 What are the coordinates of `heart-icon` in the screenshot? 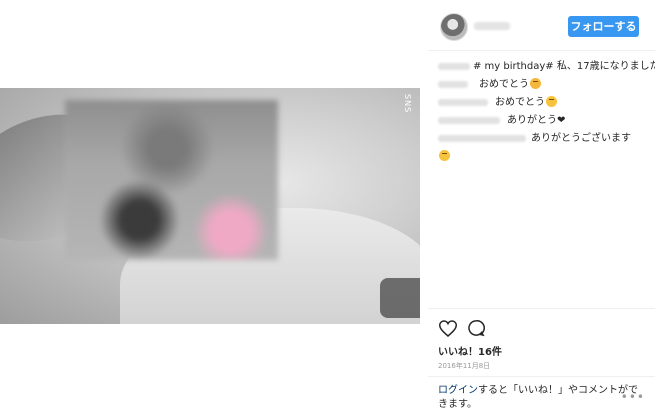 It's located at (448, 328).